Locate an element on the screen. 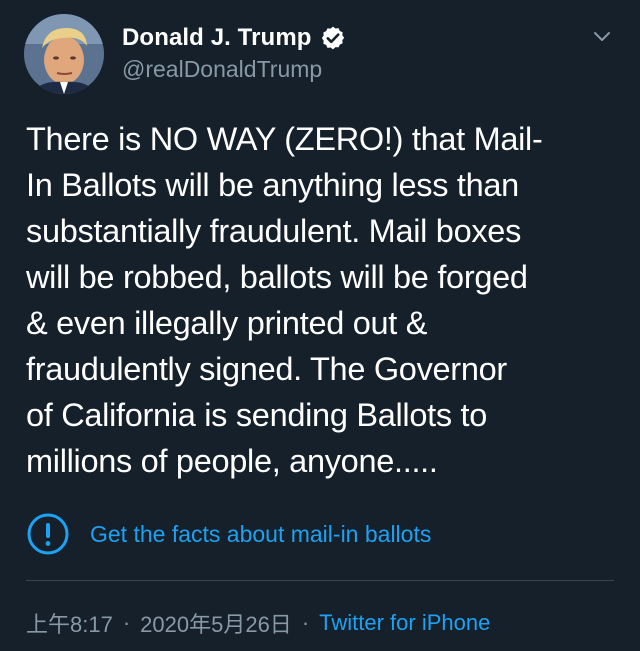  avatar is located at coordinates (64, 54).